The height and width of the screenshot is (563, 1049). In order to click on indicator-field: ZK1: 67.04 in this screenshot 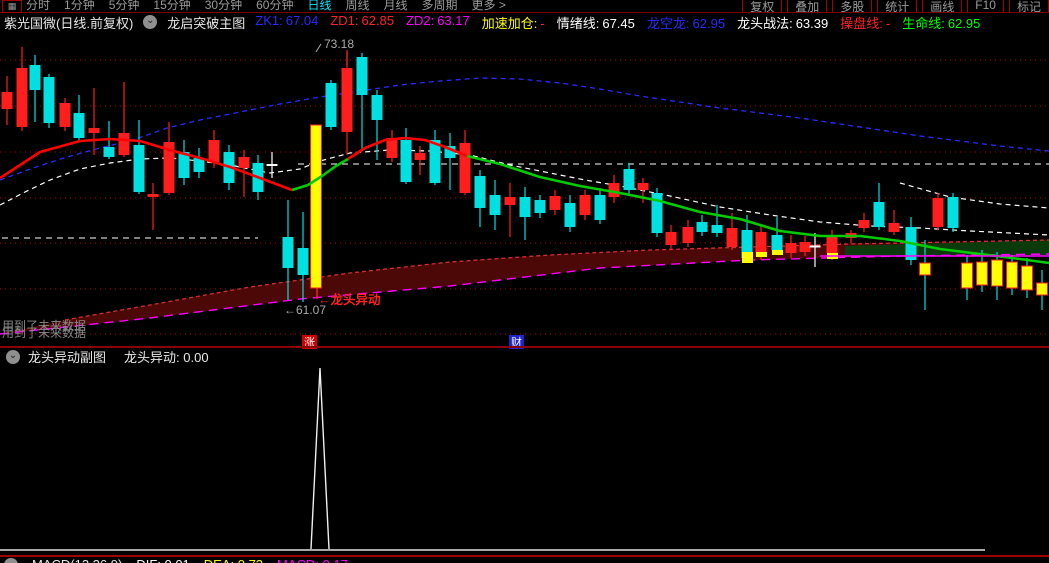, I will do `click(287, 20)`.